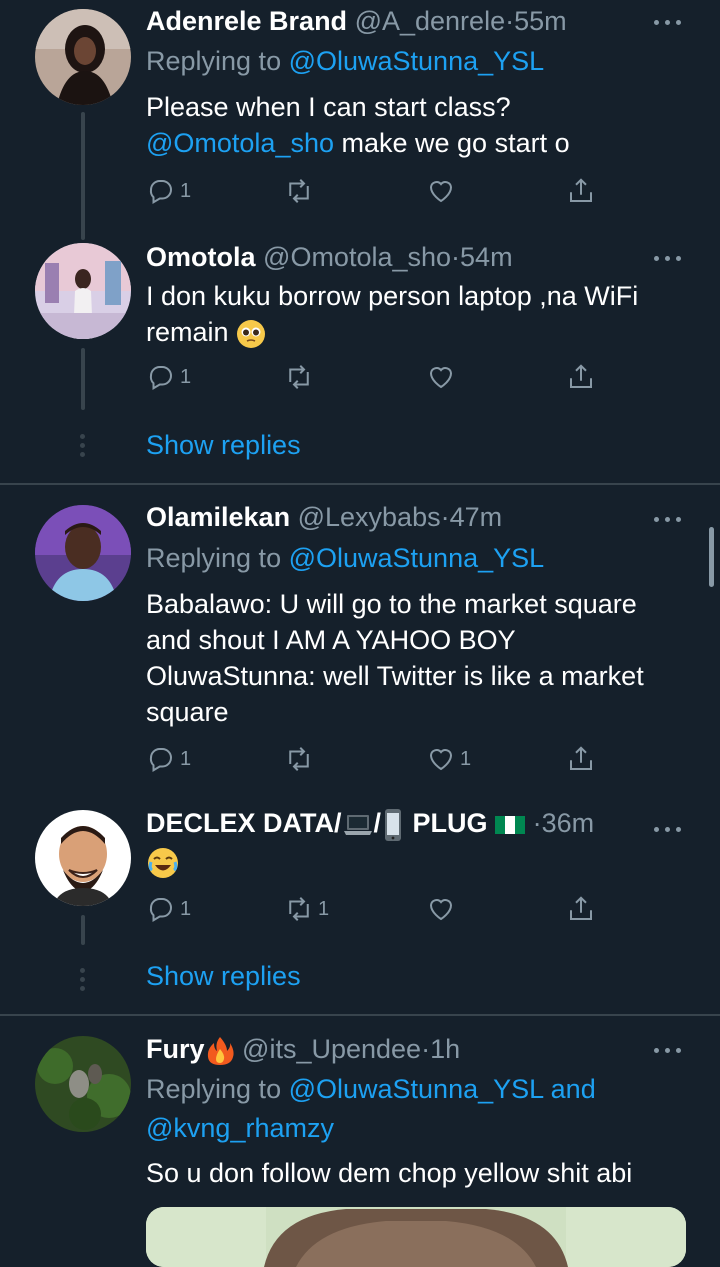  Describe the element at coordinates (357, 257) in the screenshot. I see `author-handle: @Omotola_sho` at that location.